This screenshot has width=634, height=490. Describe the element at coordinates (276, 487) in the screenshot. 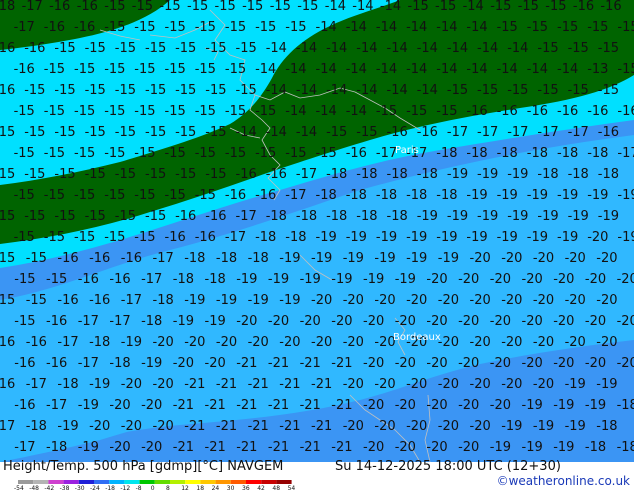

I see `color-scale-label: 48` at that location.